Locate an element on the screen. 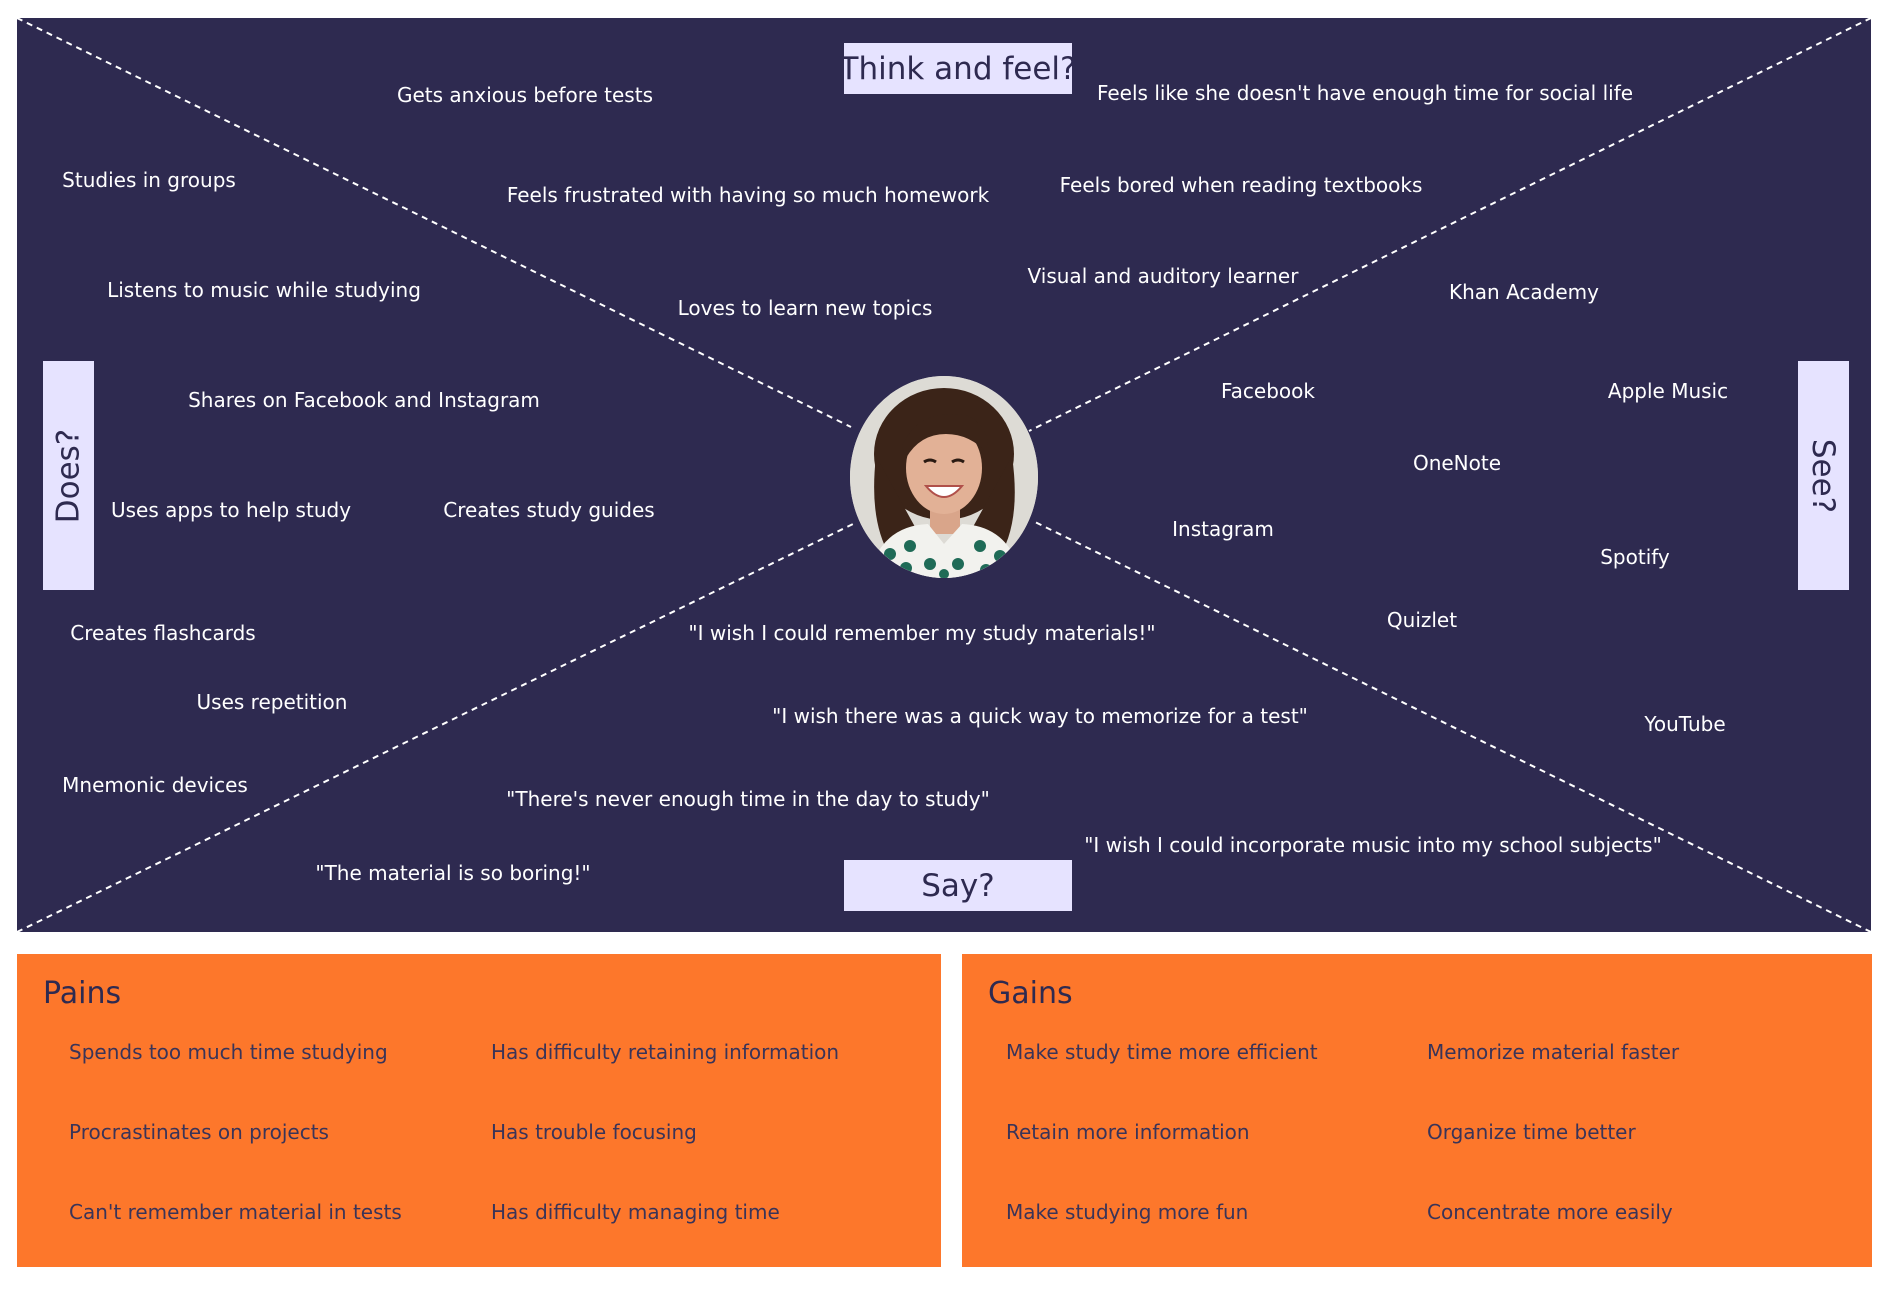 This screenshot has width=1888, height=1289. see-label: See? is located at coordinates (1823, 475).